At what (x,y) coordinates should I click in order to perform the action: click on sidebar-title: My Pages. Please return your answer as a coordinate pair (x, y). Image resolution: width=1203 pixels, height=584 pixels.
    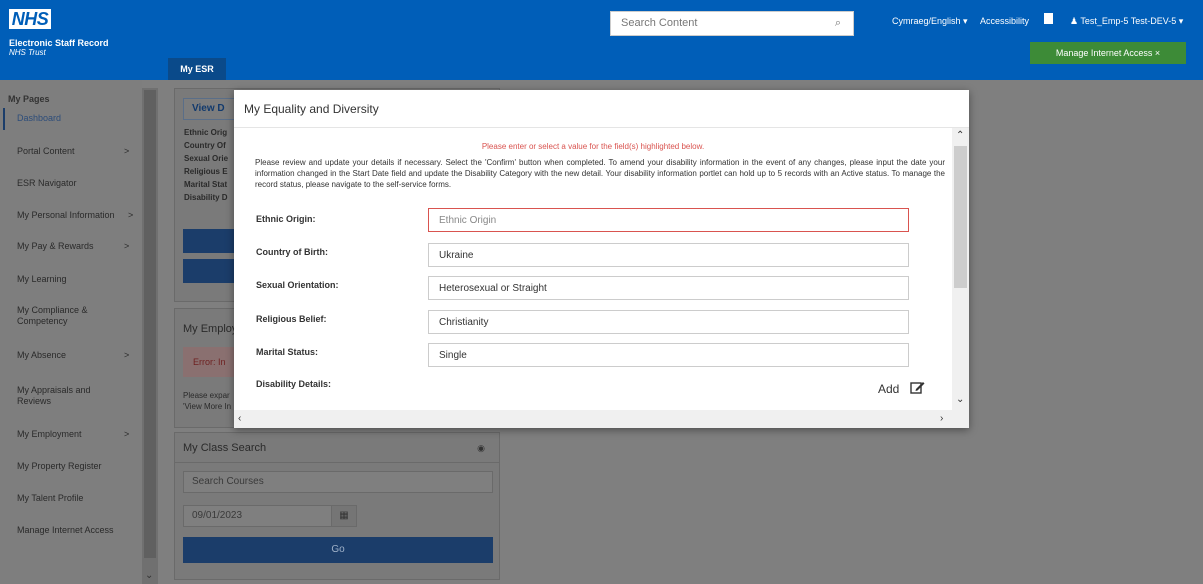
    Looking at the image, I should click on (29, 99).